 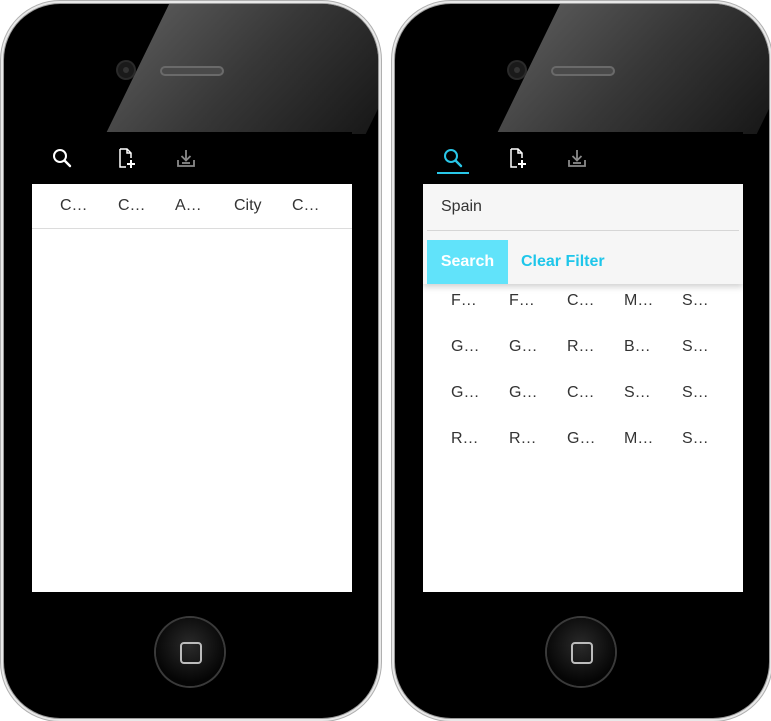 What do you see at coordinates (467, 262) in the screenshot?
I see `search-button: Search` at bounding box center [467, 262].